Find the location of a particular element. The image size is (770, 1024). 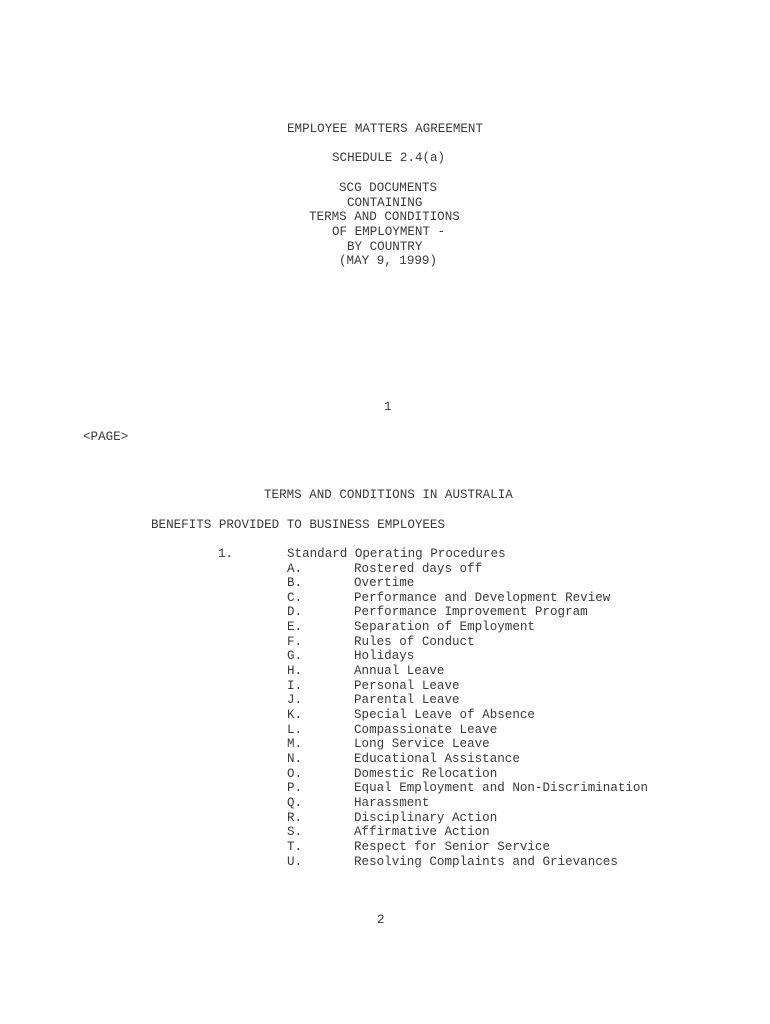

list-item-letter: O. is located at coordinates (295, 773).